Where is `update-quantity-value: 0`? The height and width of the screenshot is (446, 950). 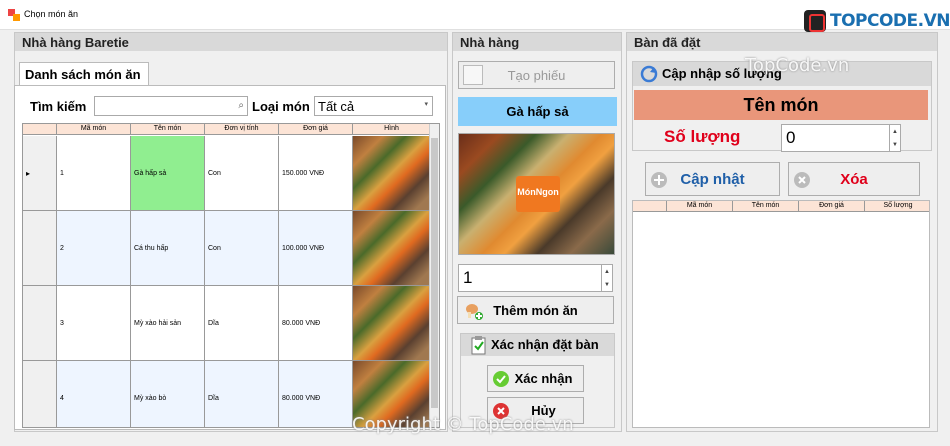 update-quantity-value: 0 is located at coordinates (791, 137).